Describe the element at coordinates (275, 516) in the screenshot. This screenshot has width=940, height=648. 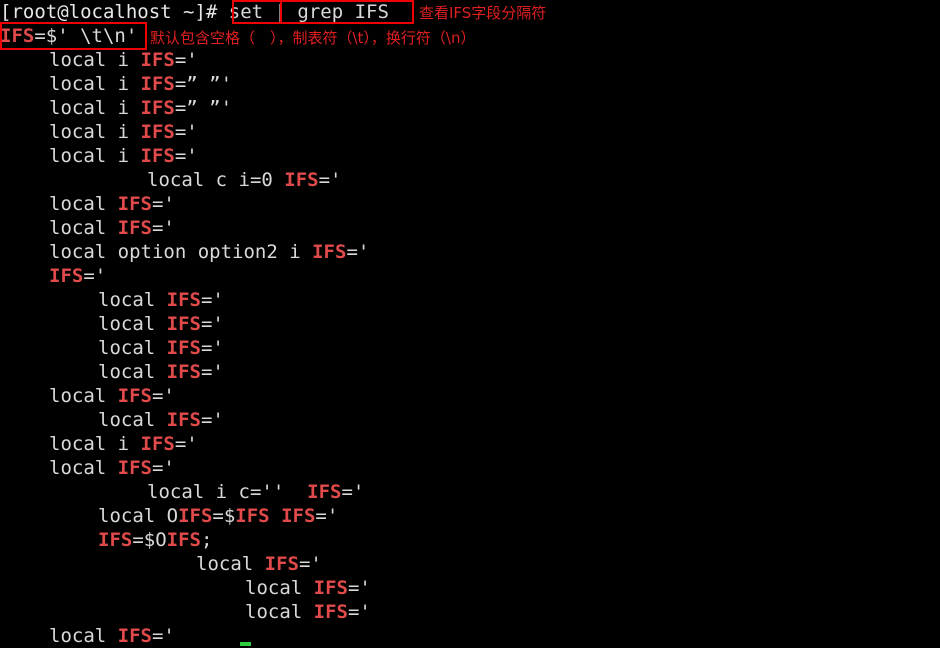
I see `line-text` at that location.